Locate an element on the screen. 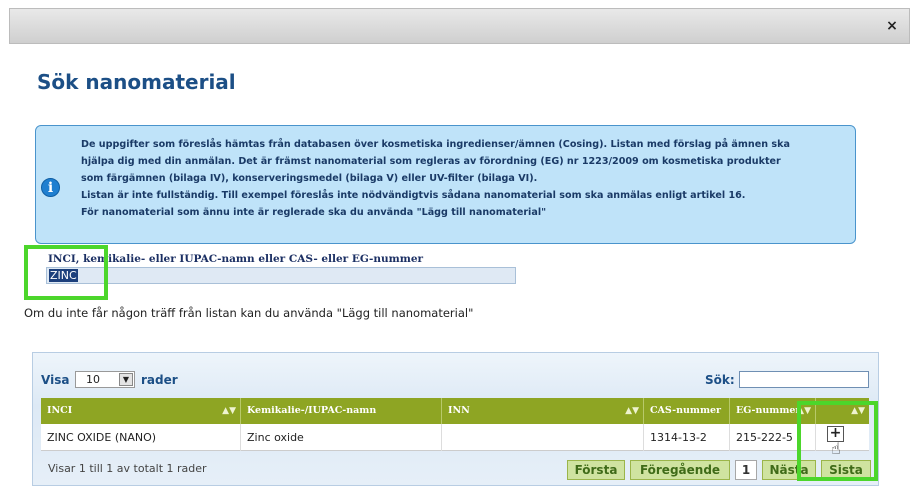  page-title: Sök nanomaterial is located at coordinates (136, 82).